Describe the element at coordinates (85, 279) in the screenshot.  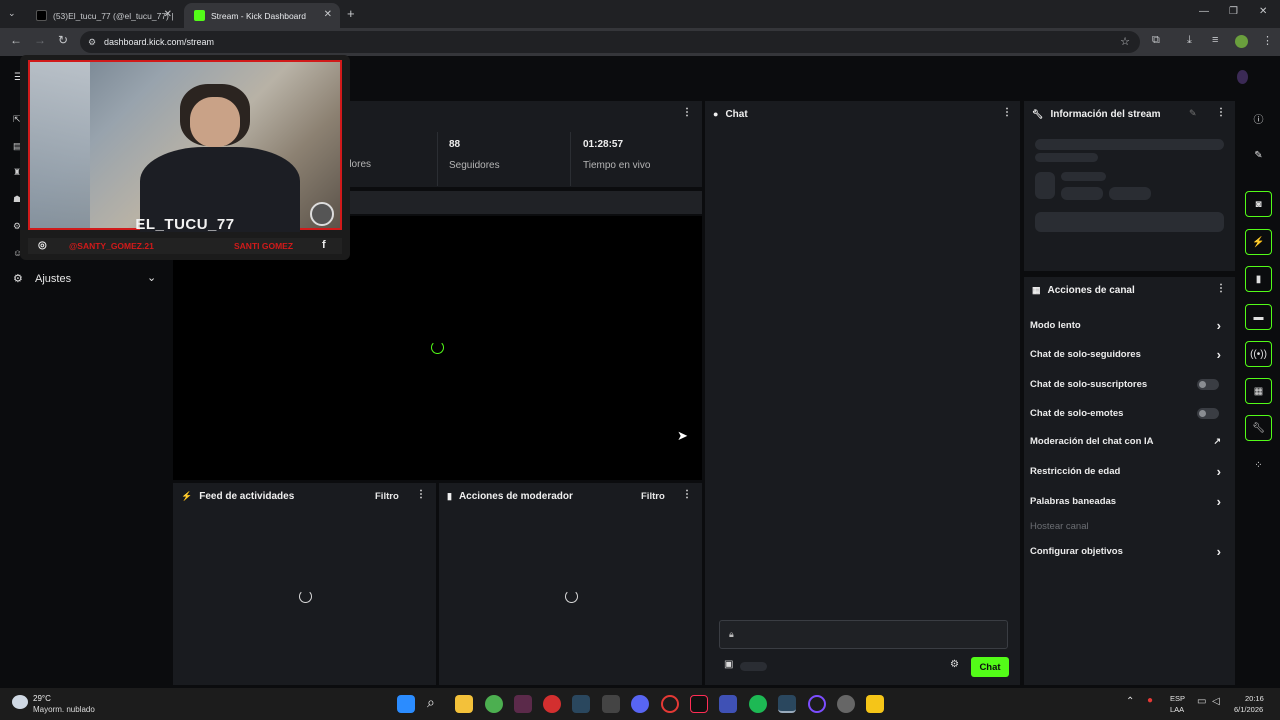
I see `sidebar-item-ajustes: ⚙ Ajustes ⌄` at that location.